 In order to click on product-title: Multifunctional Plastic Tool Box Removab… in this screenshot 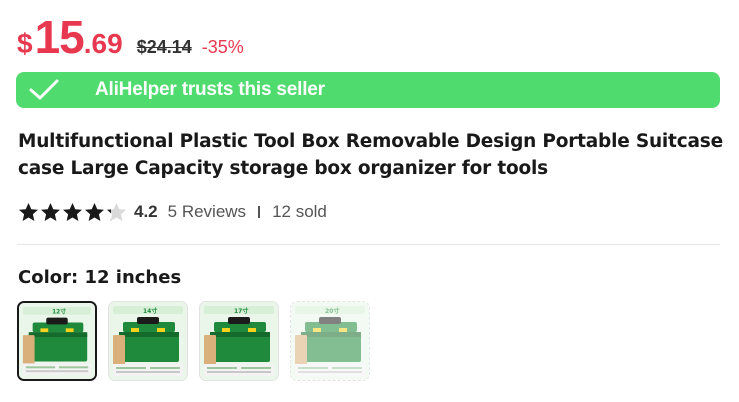, I will do `click(370, 155)`.